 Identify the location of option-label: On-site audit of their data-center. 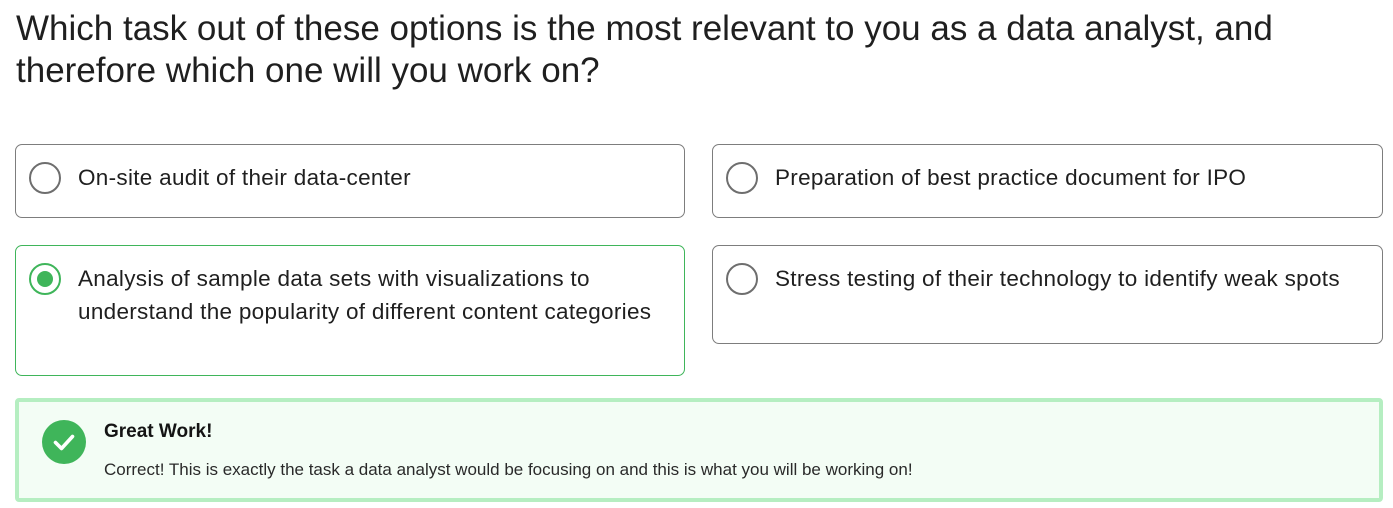
(244, 177).